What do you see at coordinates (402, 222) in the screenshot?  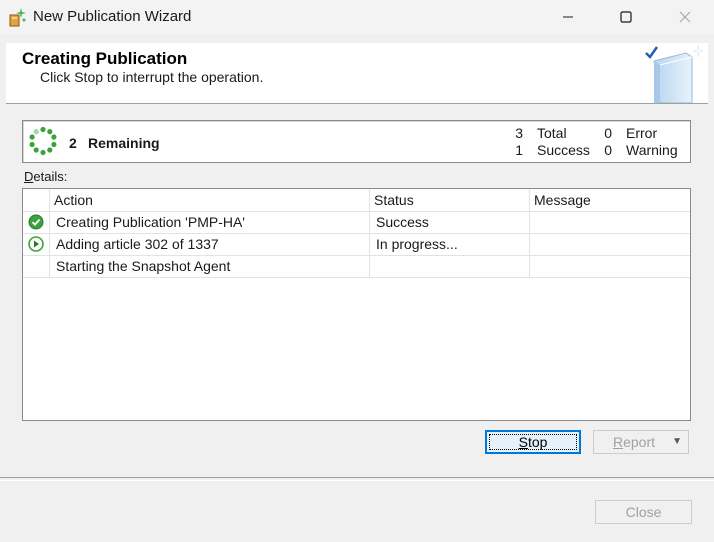 I see `status-cell: Success` at bounding box center [402, 222].